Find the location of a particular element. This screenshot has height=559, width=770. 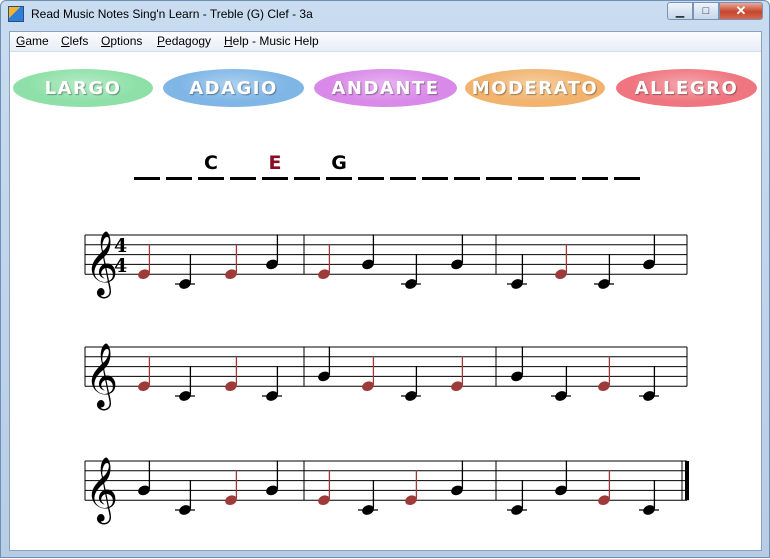

final-bar-thick is located at coordinates (687, 481).